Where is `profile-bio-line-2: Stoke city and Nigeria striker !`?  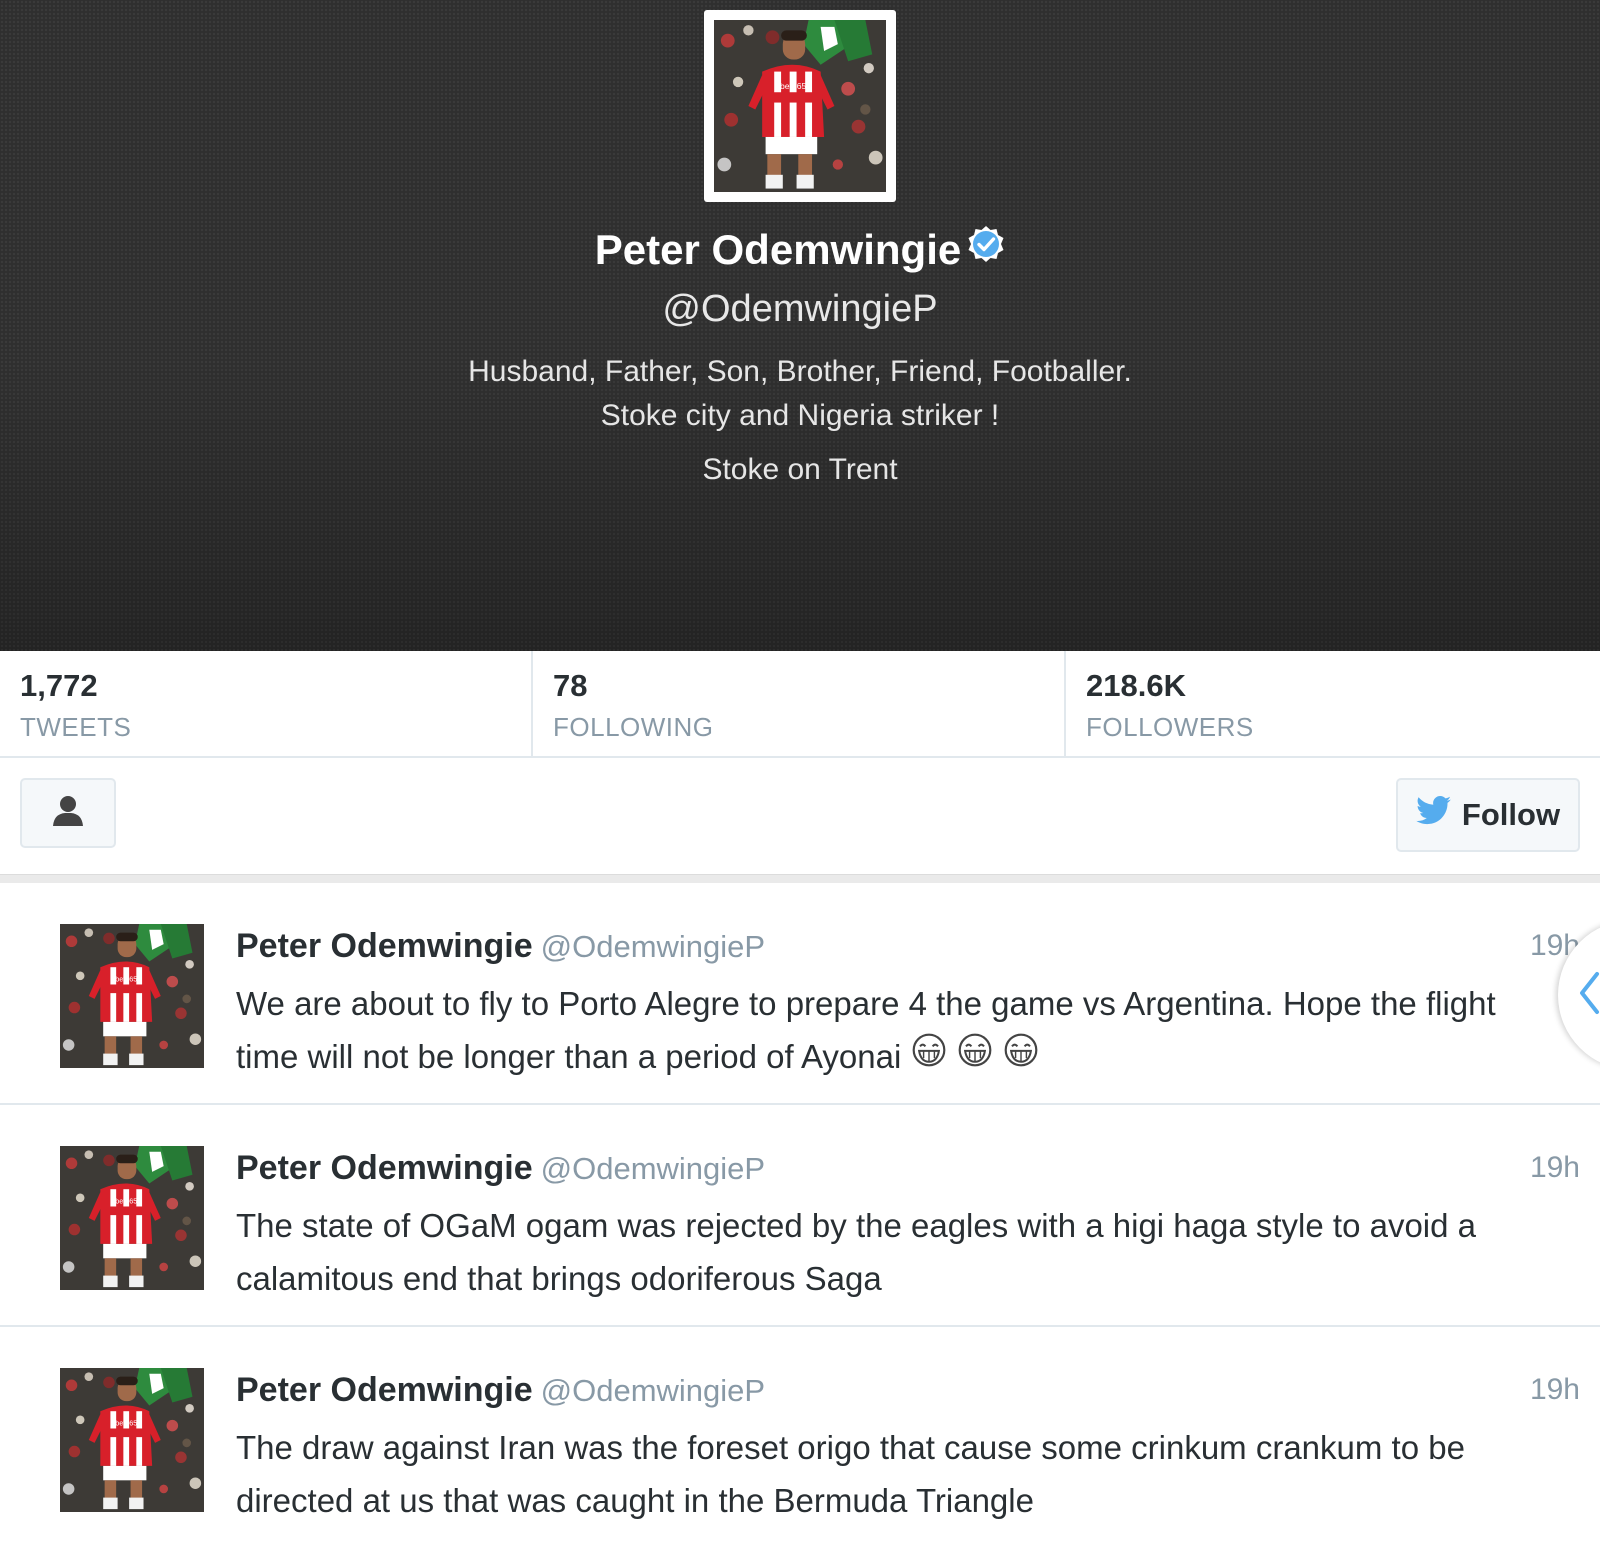
profile-bio-line-2: Stoke city and Nigeria striker ! is located at coordinates (800, 415).